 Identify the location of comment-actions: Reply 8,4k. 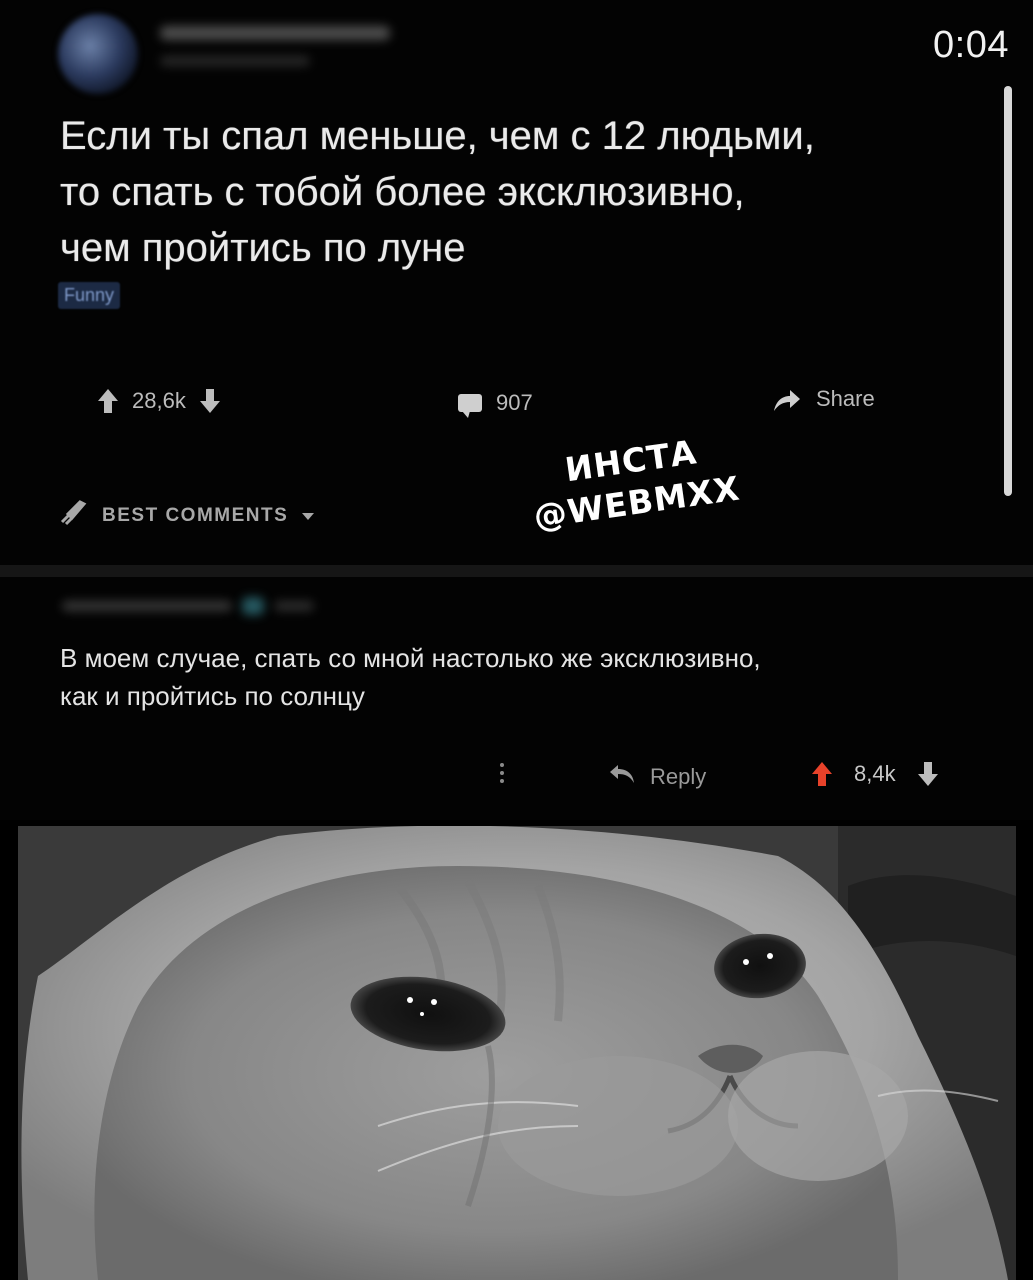
(516, 777).